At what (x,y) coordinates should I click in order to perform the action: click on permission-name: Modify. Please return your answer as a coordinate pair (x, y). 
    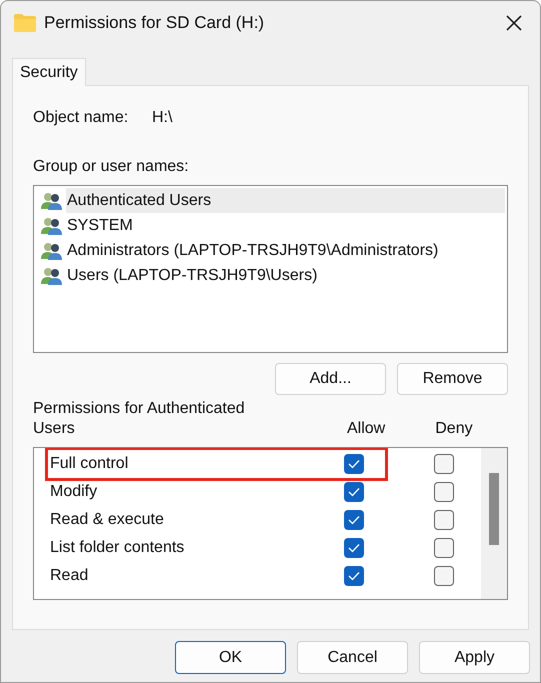
    Looking at the image, I should click on (74, 492).